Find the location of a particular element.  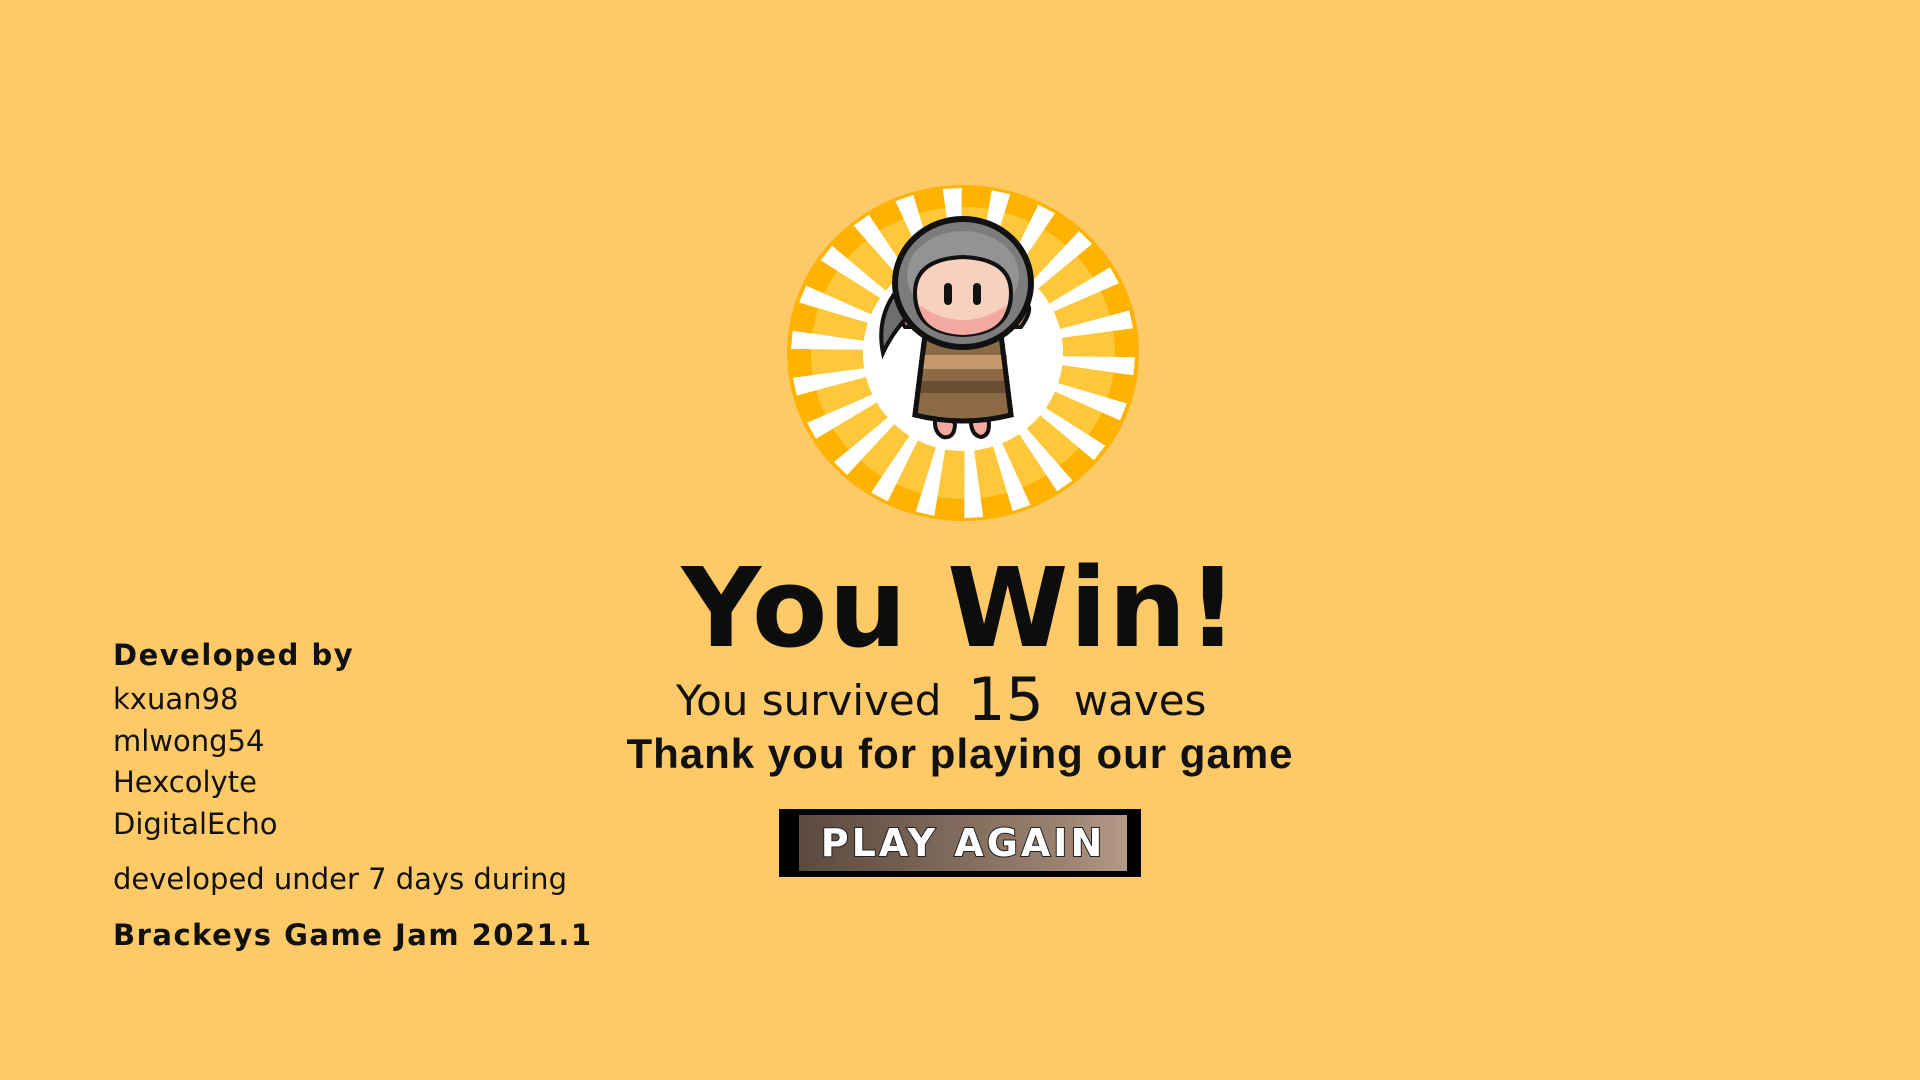

waves-survived-line: You survived 15 waves is located at coordinates (941, 700).